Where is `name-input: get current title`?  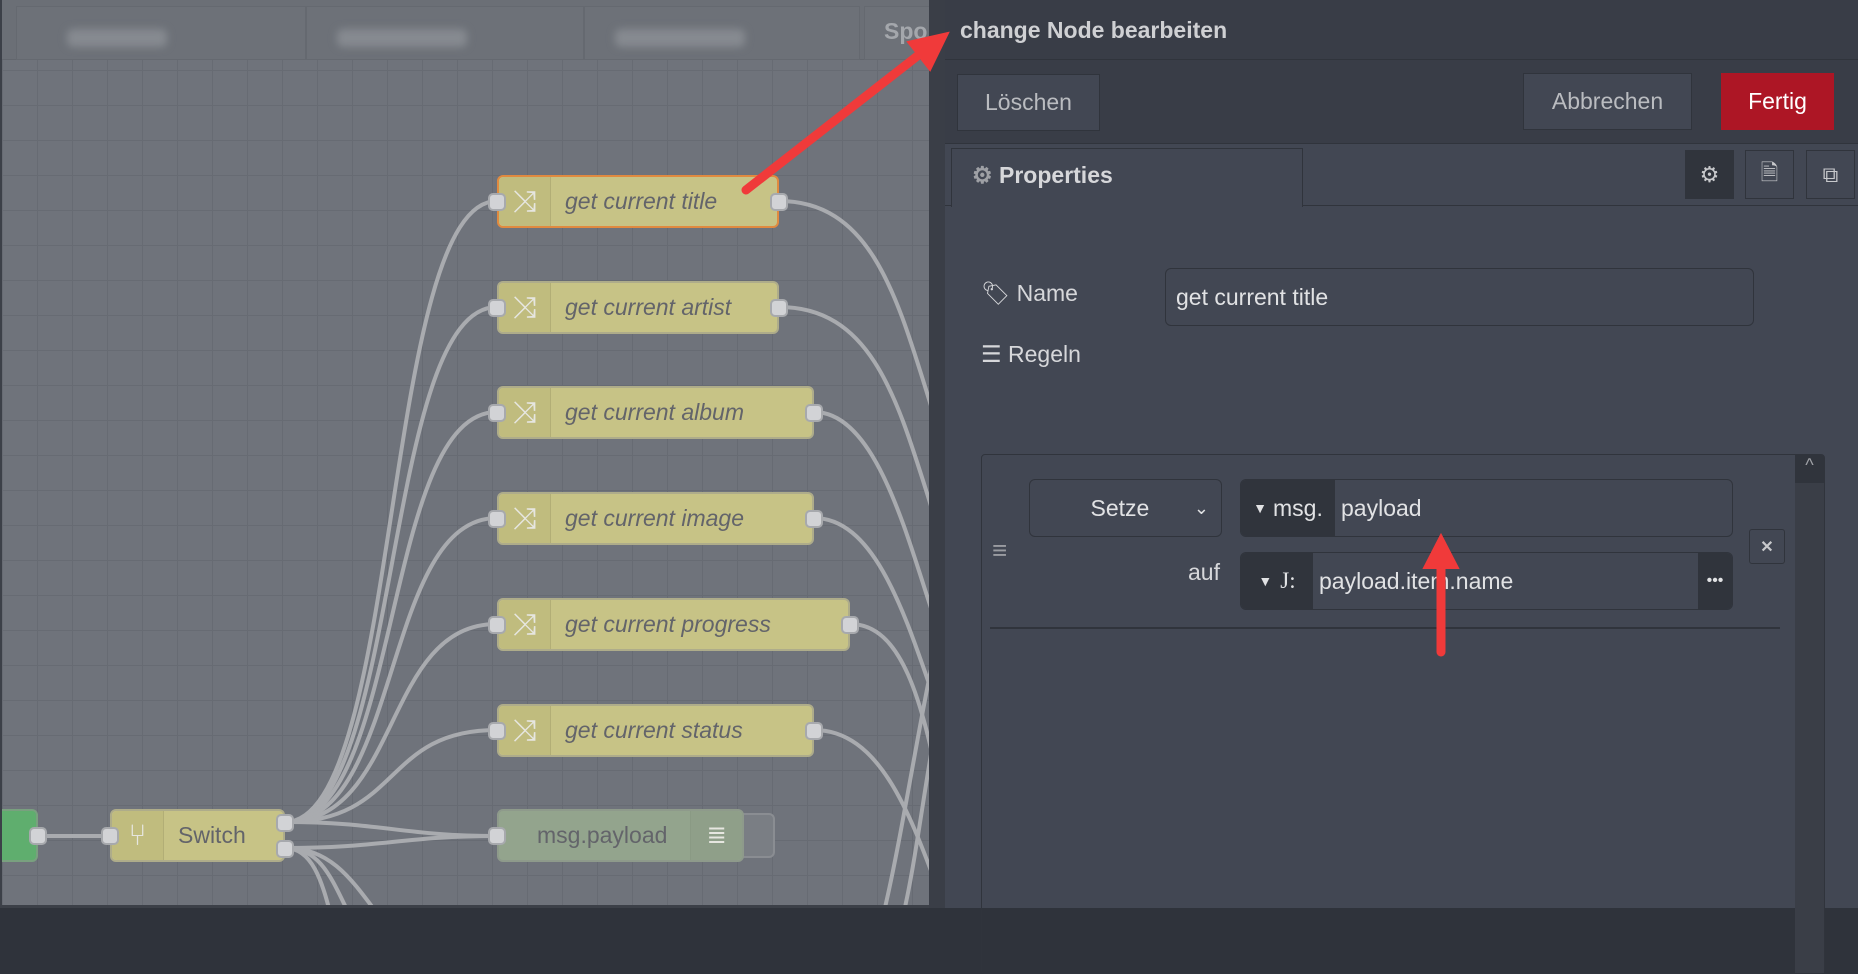
name-input: get current title is located at coordinates (1459, 297).